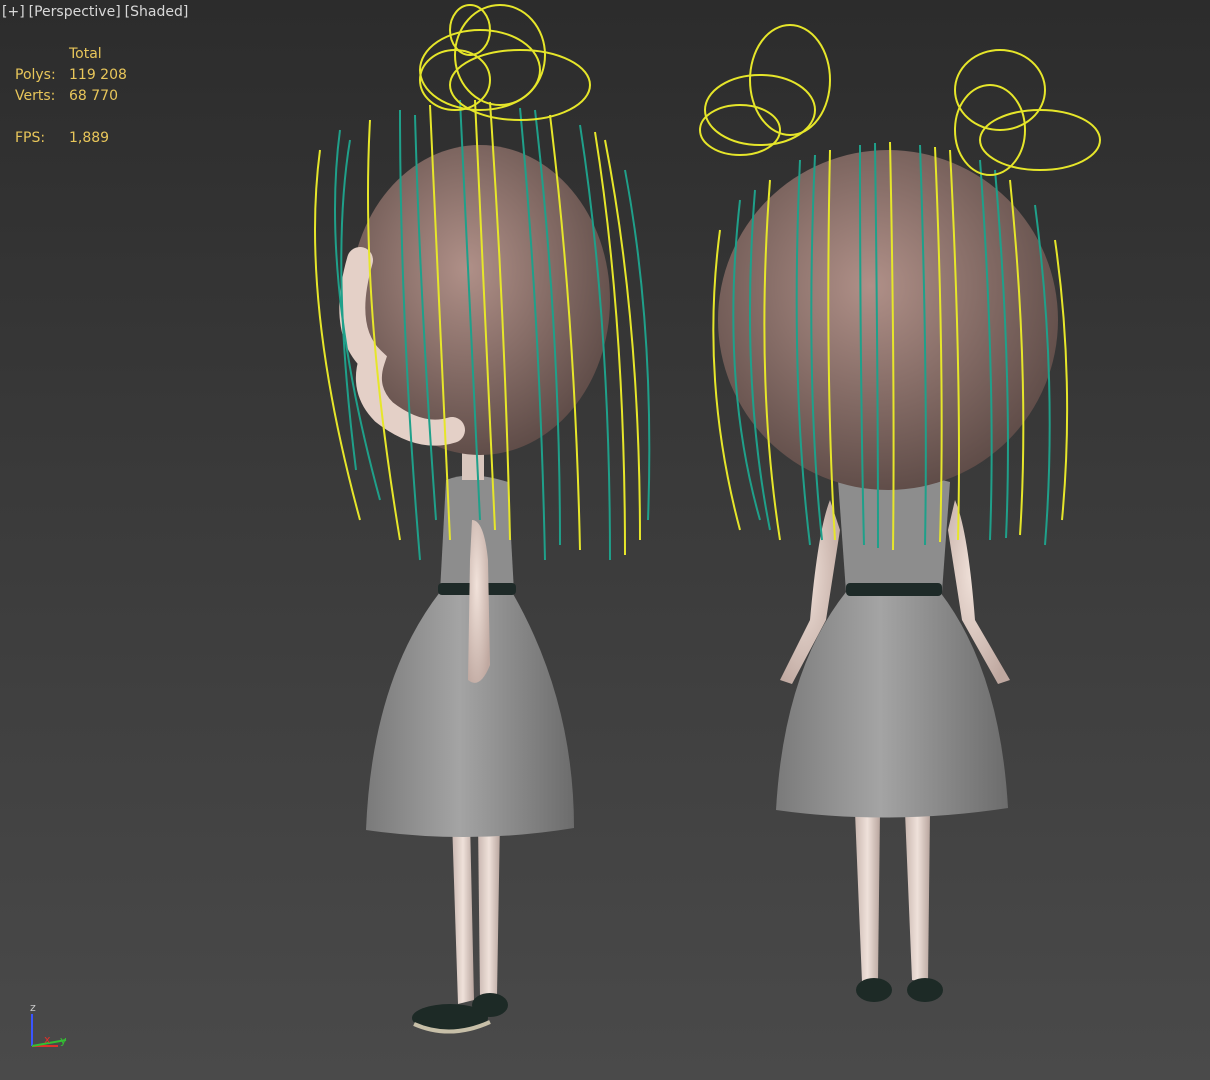  What do you see at coordinates (63, 1040) in the screenshot?
I see `axis-y-label: y` at bounding box center [63, 1040].